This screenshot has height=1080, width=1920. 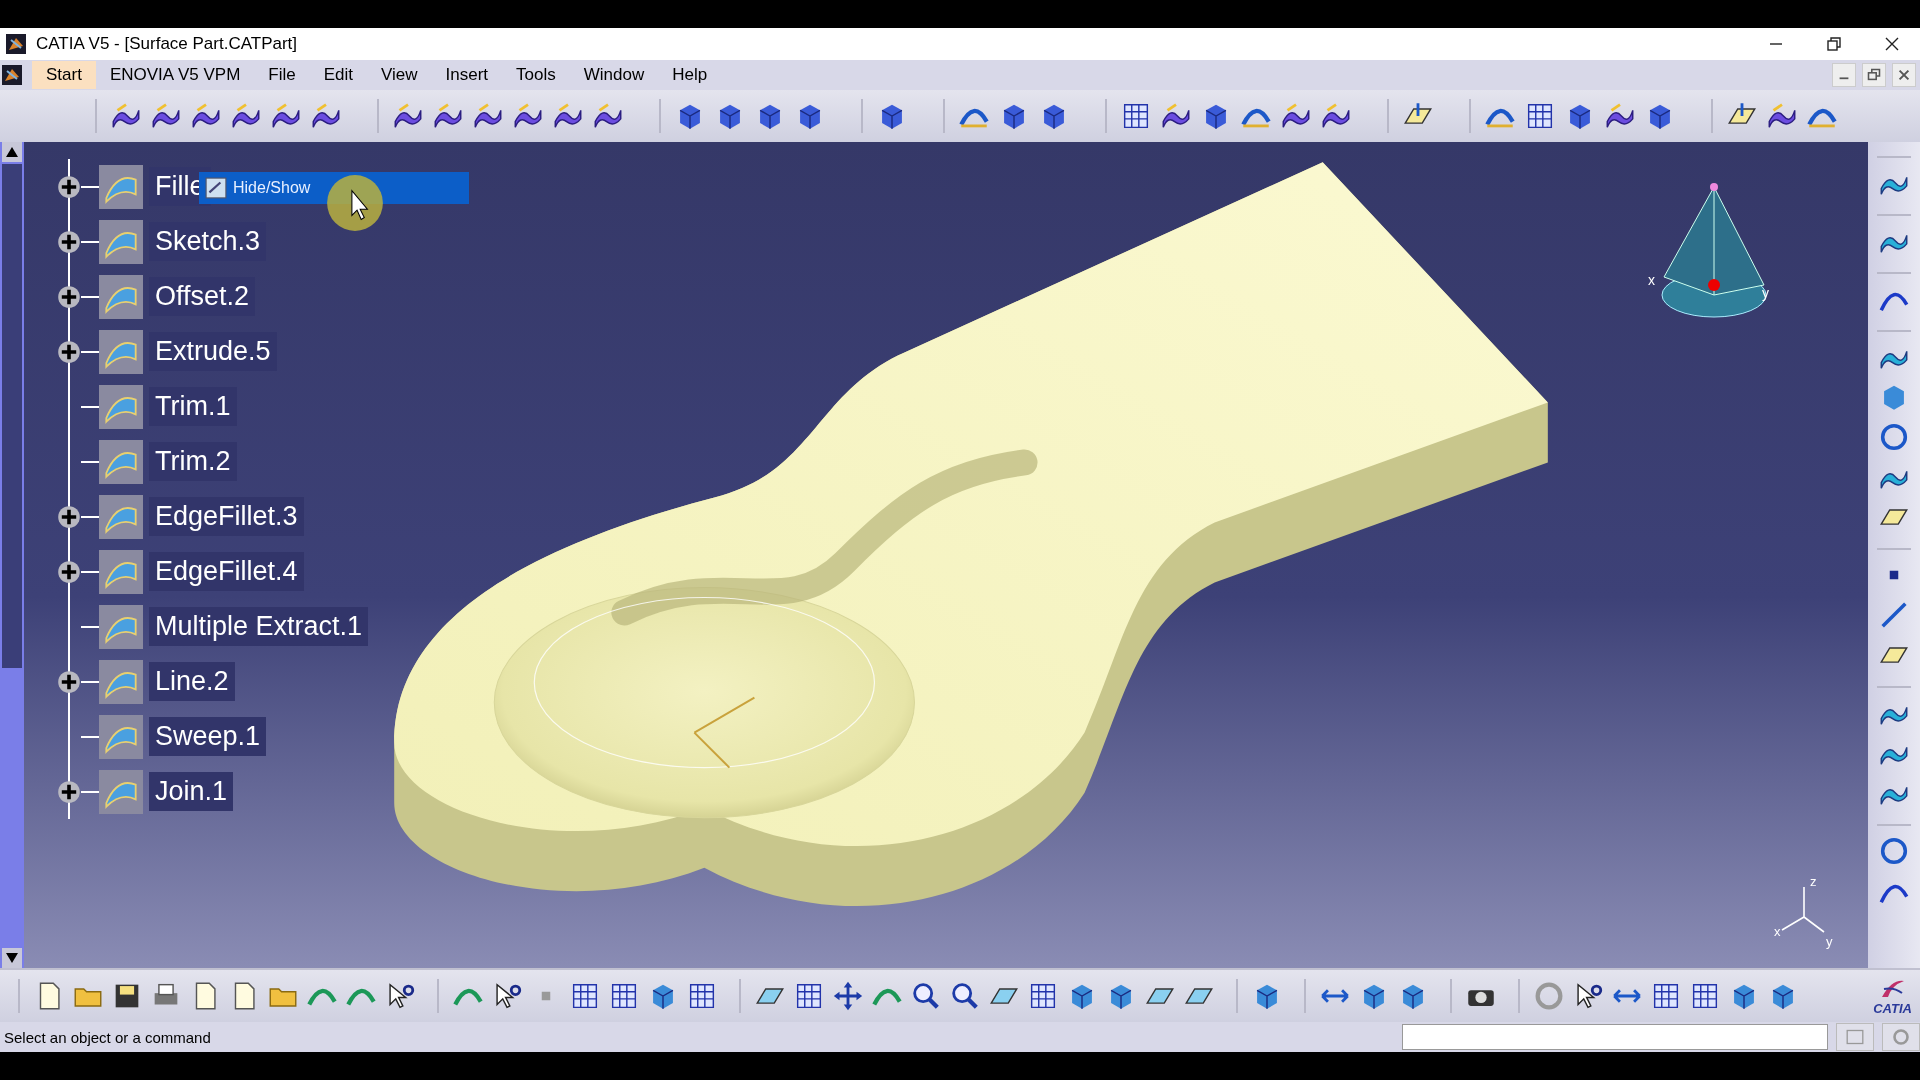 What do you see at coordinates (1615, 1037) in the screenshot?
I see `command-input-field` at bounding box center [1615, 1037].